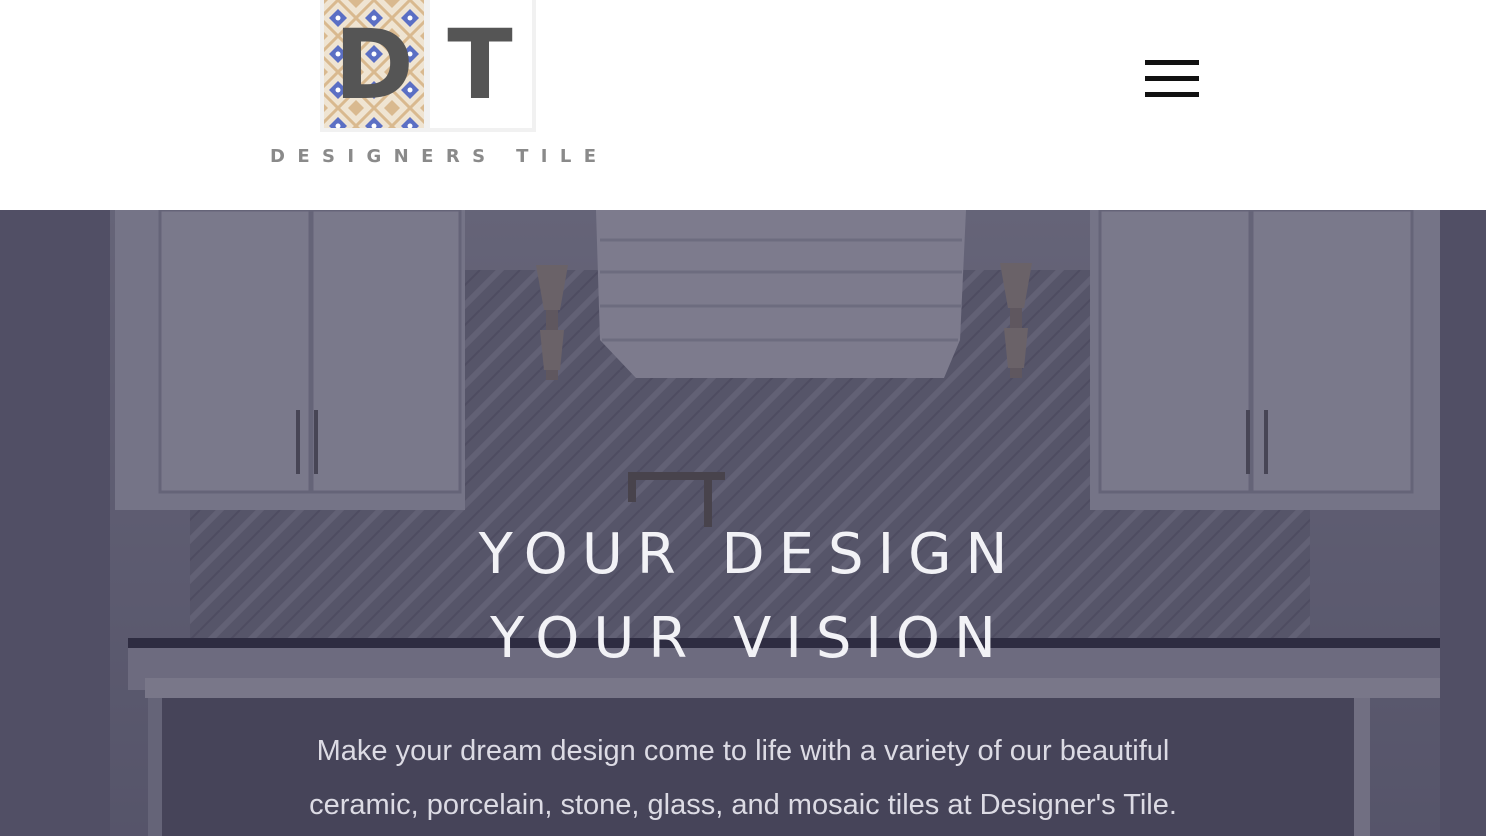  I want to click on hero-title-line: YOUR VISION, so click(750, 638).